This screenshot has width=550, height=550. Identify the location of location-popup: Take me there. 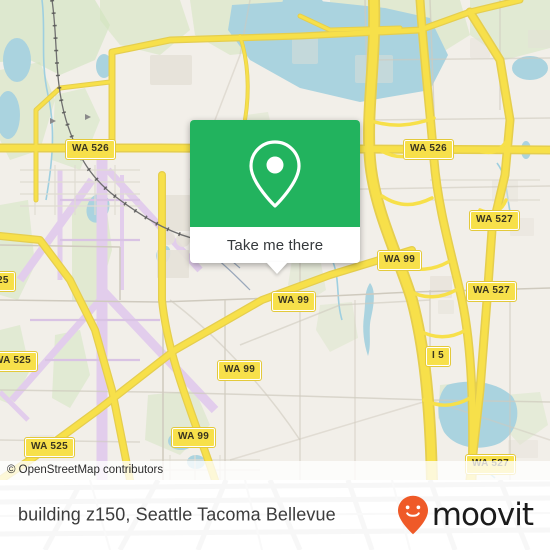
(275, 197).